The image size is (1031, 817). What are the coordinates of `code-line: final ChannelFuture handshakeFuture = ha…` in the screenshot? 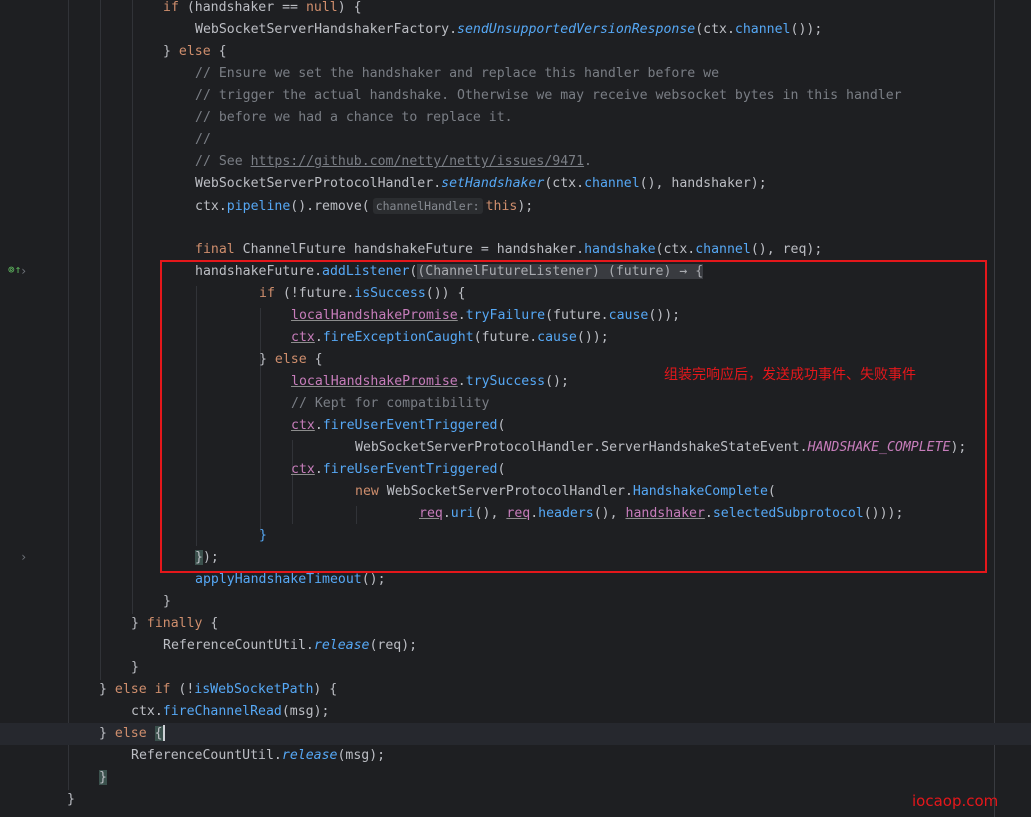 It's located at (515, 250).